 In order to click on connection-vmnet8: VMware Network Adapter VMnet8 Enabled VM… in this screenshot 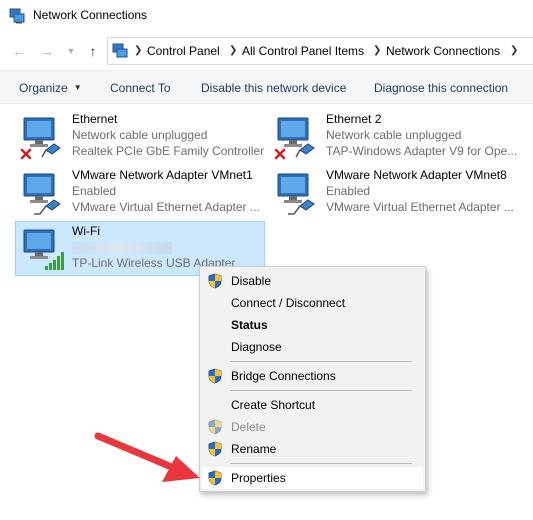, I will do `click(395, 193)`.